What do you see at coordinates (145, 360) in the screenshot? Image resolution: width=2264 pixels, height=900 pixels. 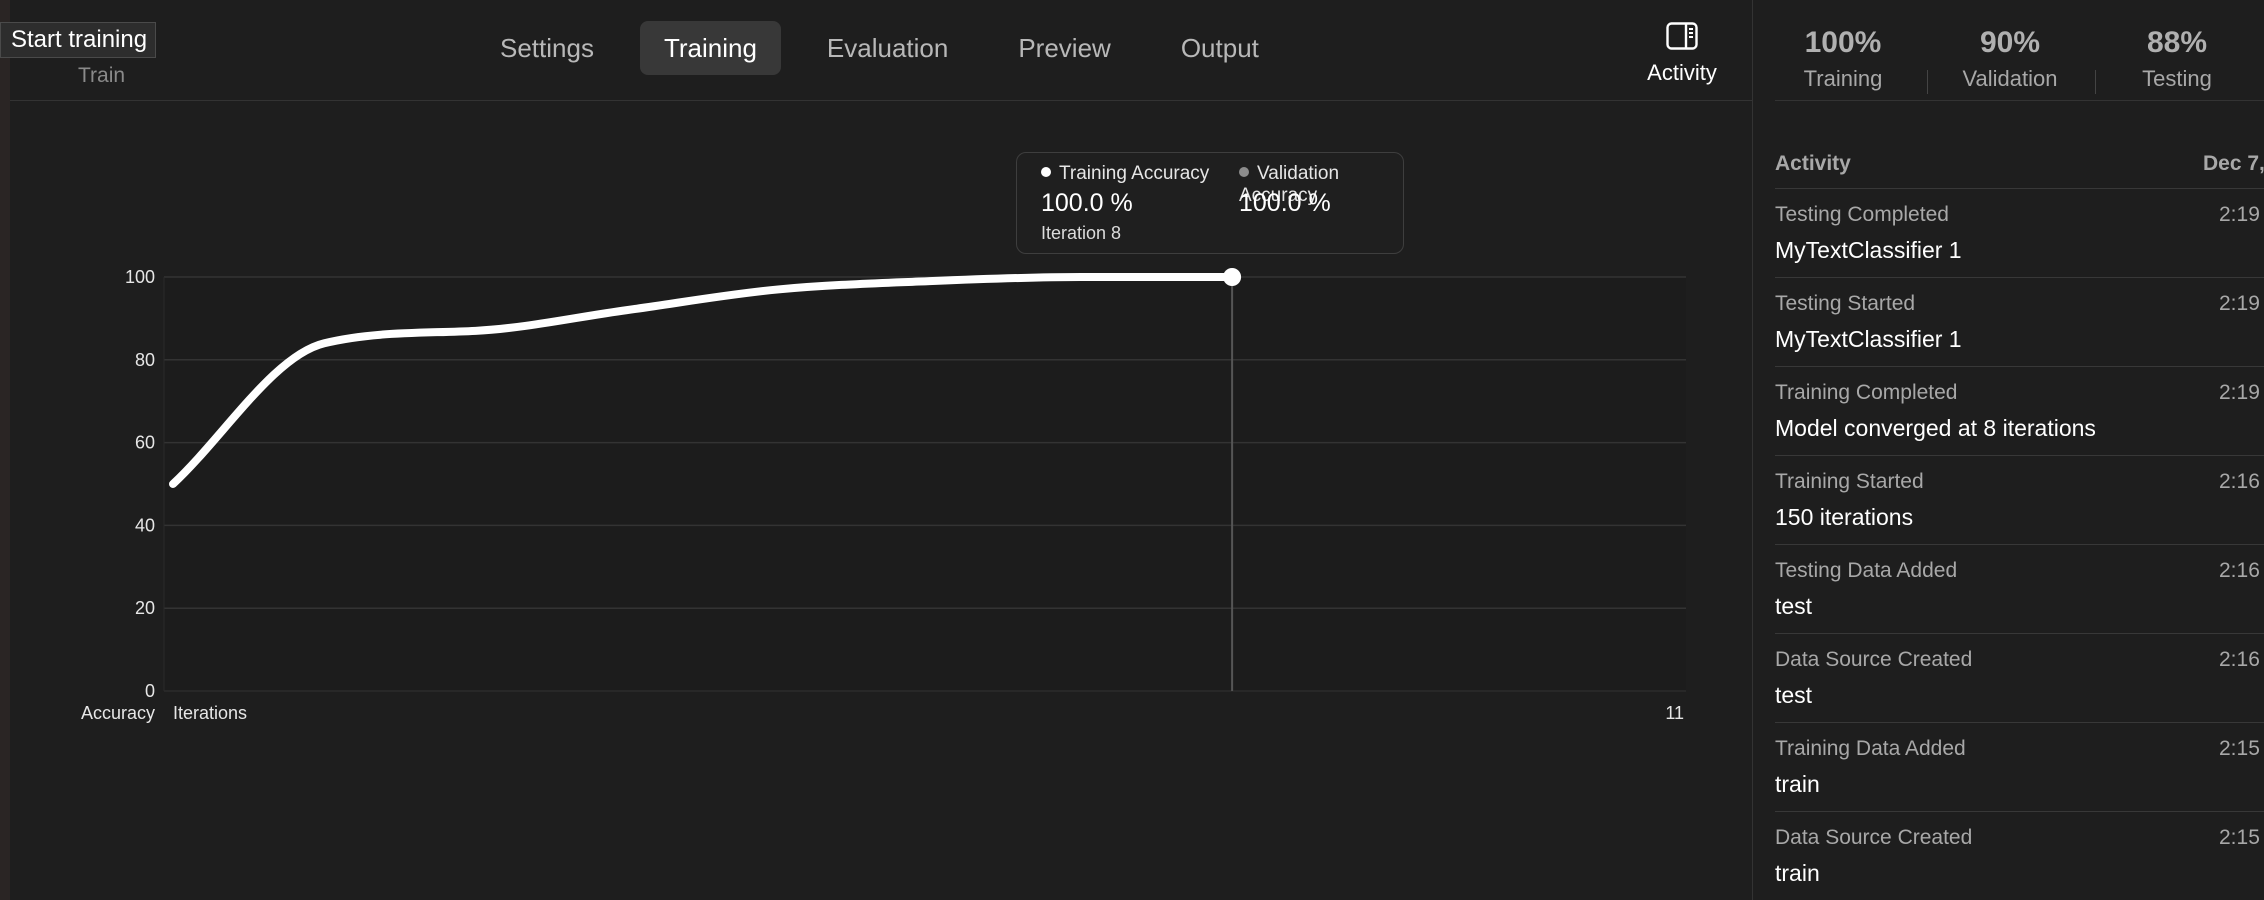 I see `y-tick-label: 80` at bounding box center [145, 360].